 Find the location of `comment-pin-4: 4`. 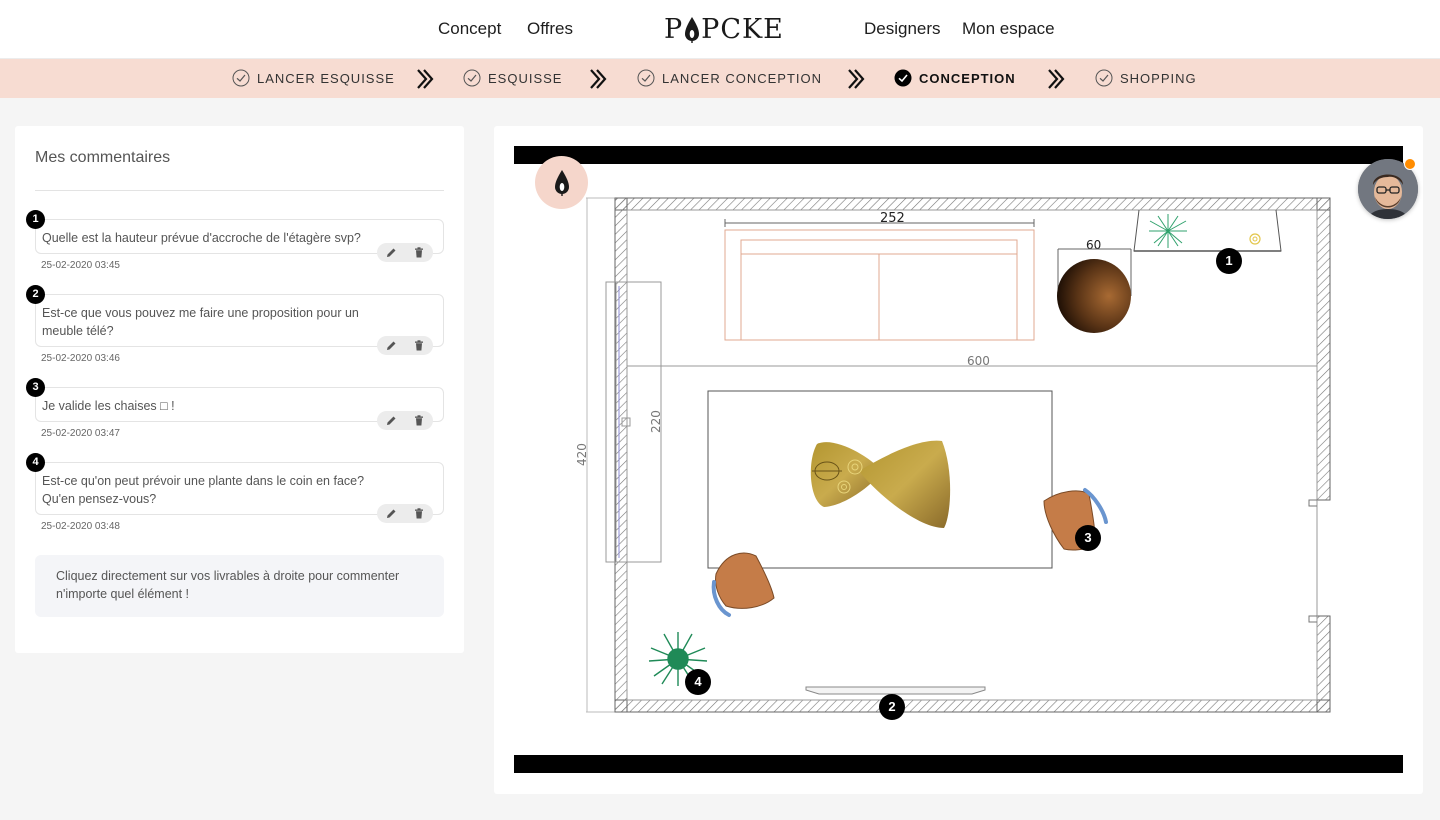

comment-pin-4: 4 is located at coordinates (698, 682).